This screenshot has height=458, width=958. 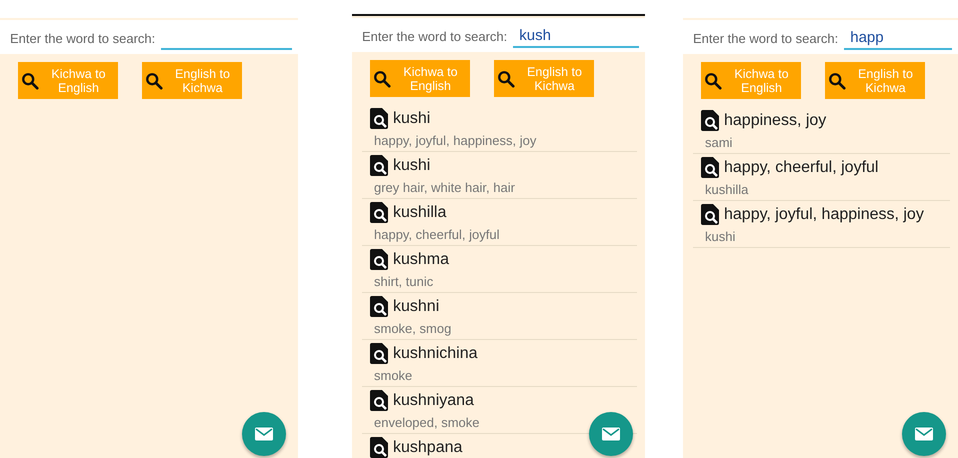 I want to click on result-meaning: smoke, so click(x=393, y=375).